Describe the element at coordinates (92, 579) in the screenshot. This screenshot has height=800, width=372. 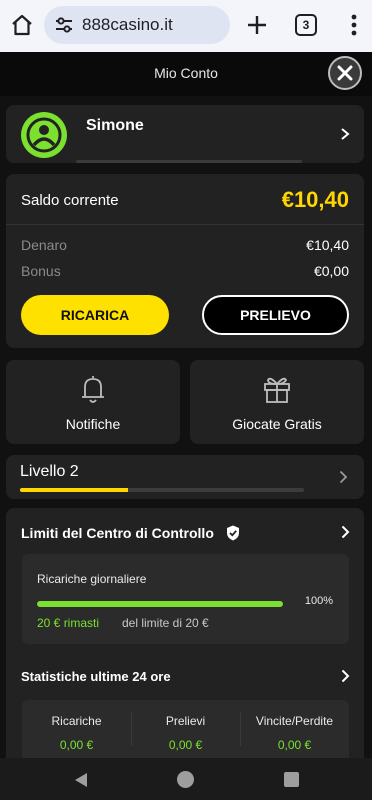
I see `daily-deposit-label: Ricariche giornaliere` at that location.